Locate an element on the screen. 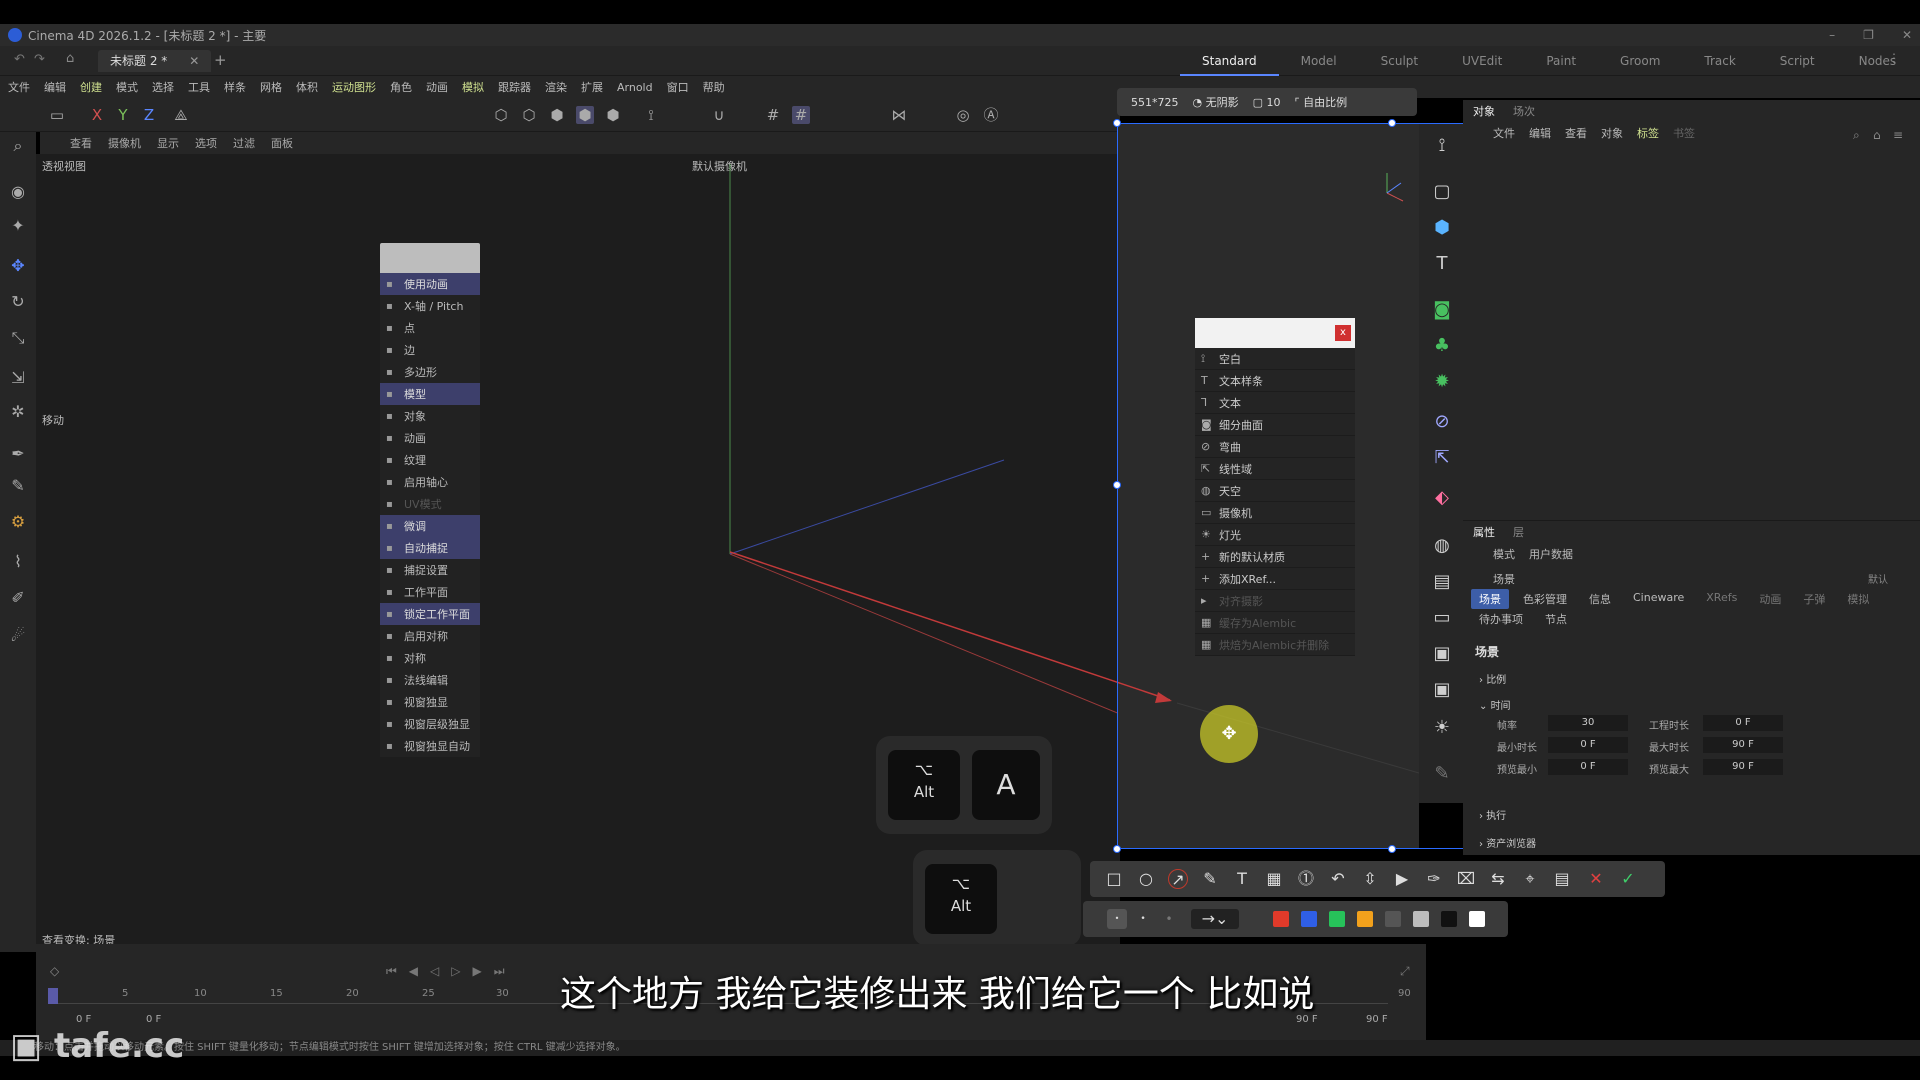 This screenshot has height=1080, width=1920. pin-icon: ✑ is located at coordinates (1434, 879).